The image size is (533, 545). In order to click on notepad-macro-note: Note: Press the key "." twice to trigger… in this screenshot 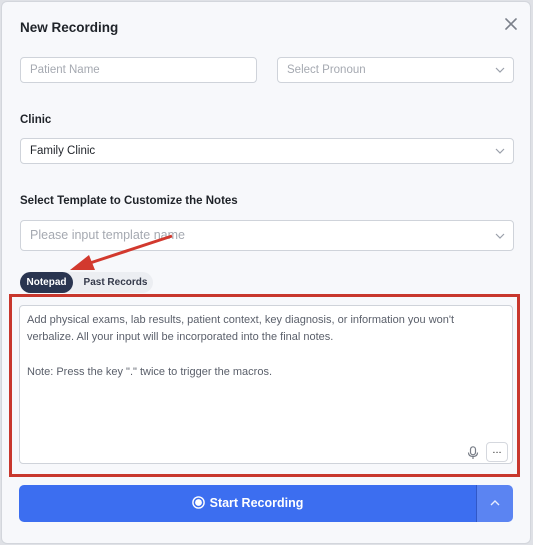, I will do `click(150, 372)`.